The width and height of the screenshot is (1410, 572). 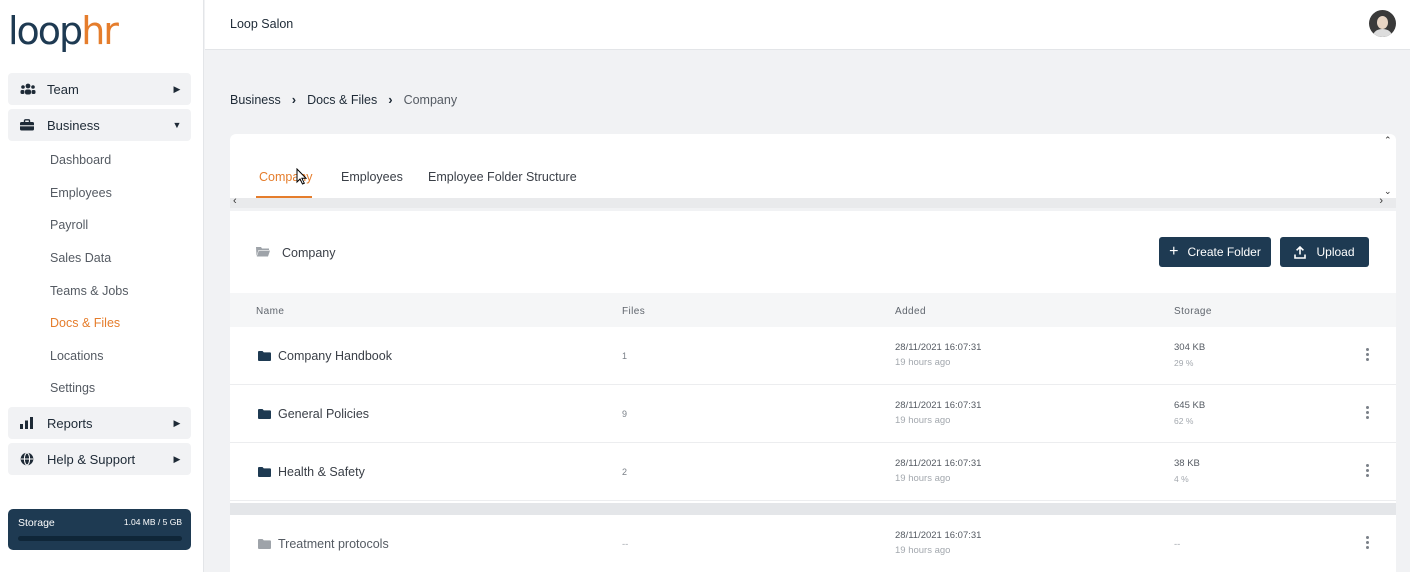 What do you see at coordinates (625, 414) in the screenshot?
I see `files-count: 9` at bounding box center [625, 414].